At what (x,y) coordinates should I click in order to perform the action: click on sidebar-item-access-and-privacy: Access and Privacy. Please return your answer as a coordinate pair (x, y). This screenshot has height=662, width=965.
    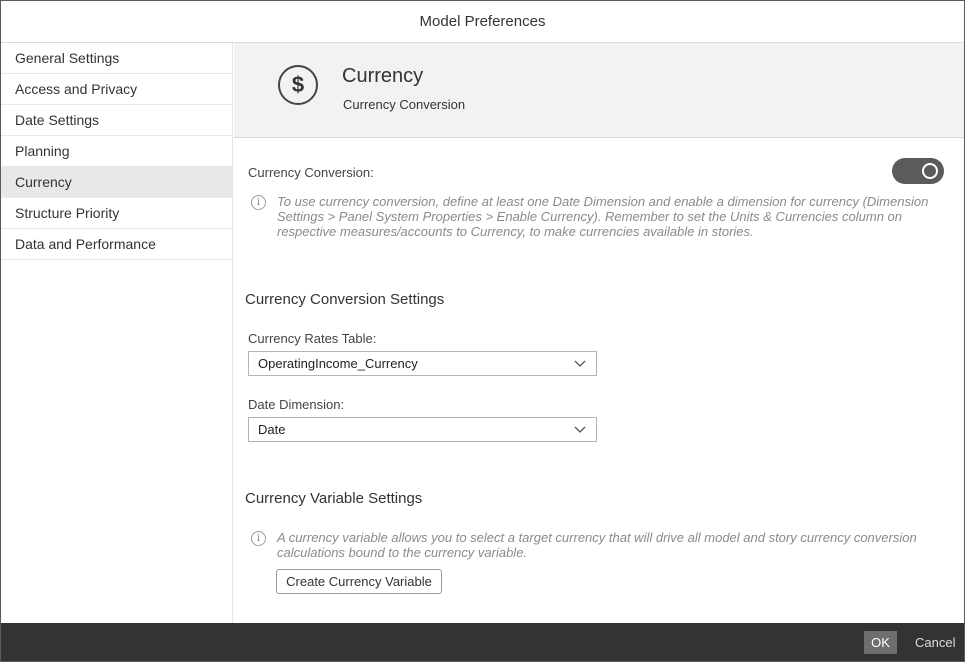
    Looking at the image, I should click on (116, 89).